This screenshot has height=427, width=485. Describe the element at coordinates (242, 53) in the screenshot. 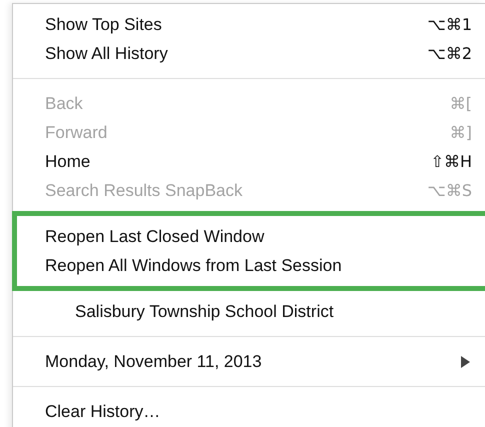

I see `menu-item: Show All History ⌥⌘2` at that location.